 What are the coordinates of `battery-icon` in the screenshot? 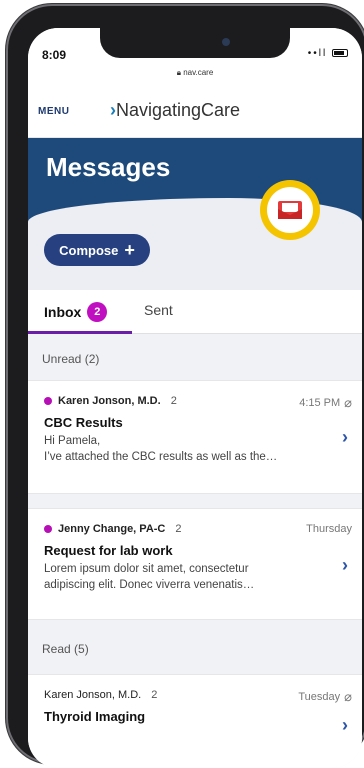 It's located at (340, 53).